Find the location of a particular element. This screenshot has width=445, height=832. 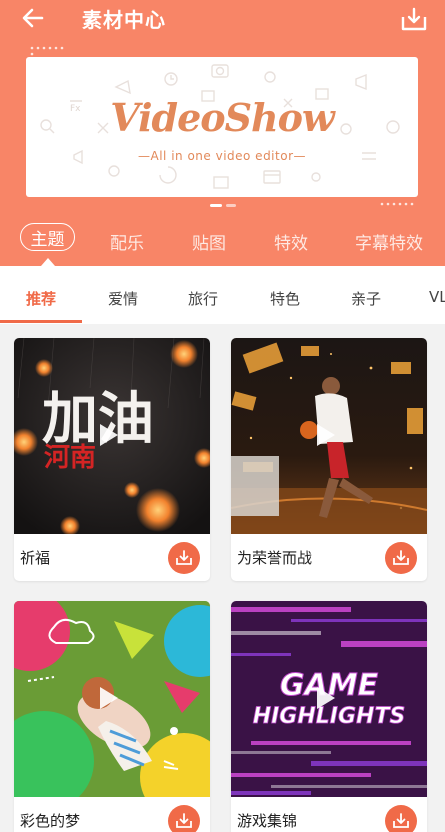

template-card: 加油 河南 祈福 is located at coordinates (112, 459).